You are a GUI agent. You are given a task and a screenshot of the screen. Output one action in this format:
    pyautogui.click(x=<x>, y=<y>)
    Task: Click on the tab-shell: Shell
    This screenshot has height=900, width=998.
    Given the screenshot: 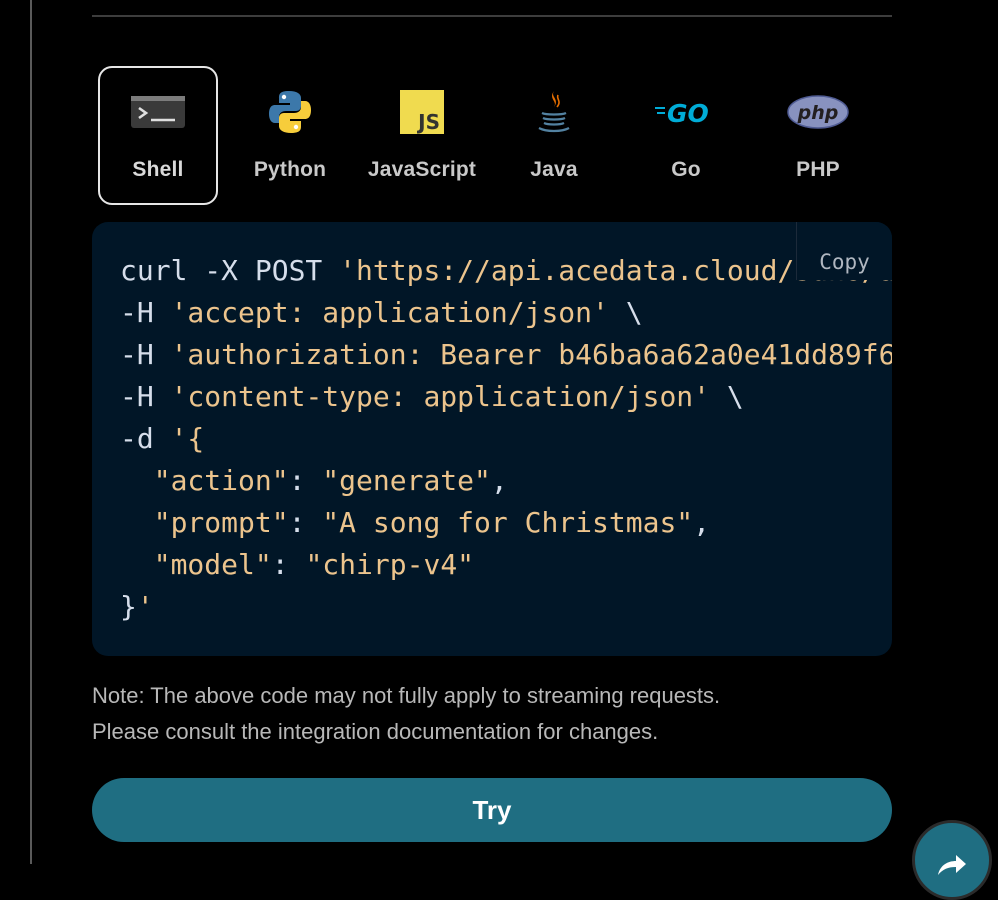 What is the action you would take?
    pyautogui.click(x=158, y=135)
    